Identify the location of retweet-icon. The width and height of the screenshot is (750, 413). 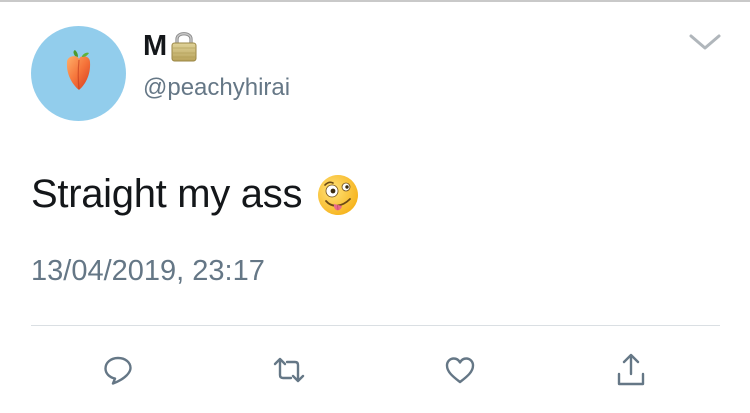
(289, 370).